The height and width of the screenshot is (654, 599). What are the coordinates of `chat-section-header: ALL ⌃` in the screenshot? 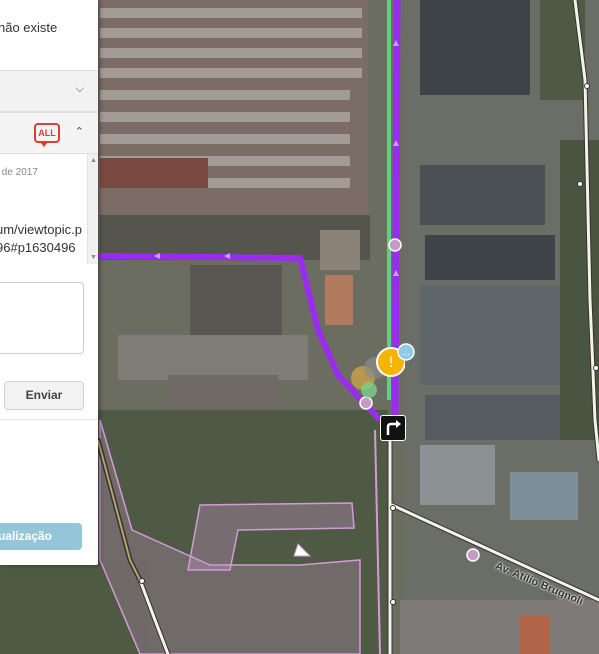 It's located at (49, 133).